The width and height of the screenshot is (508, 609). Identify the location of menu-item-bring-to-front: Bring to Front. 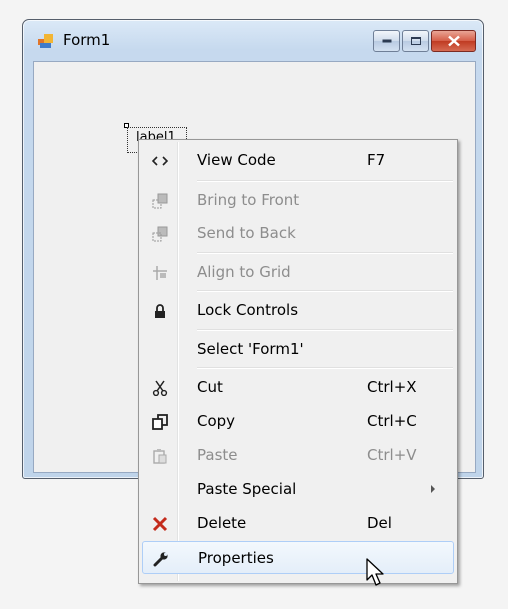
(298, 200).